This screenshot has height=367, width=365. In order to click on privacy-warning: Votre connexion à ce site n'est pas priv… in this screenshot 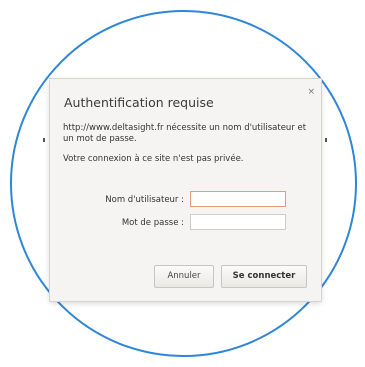, I will do `click(153, 159)`.